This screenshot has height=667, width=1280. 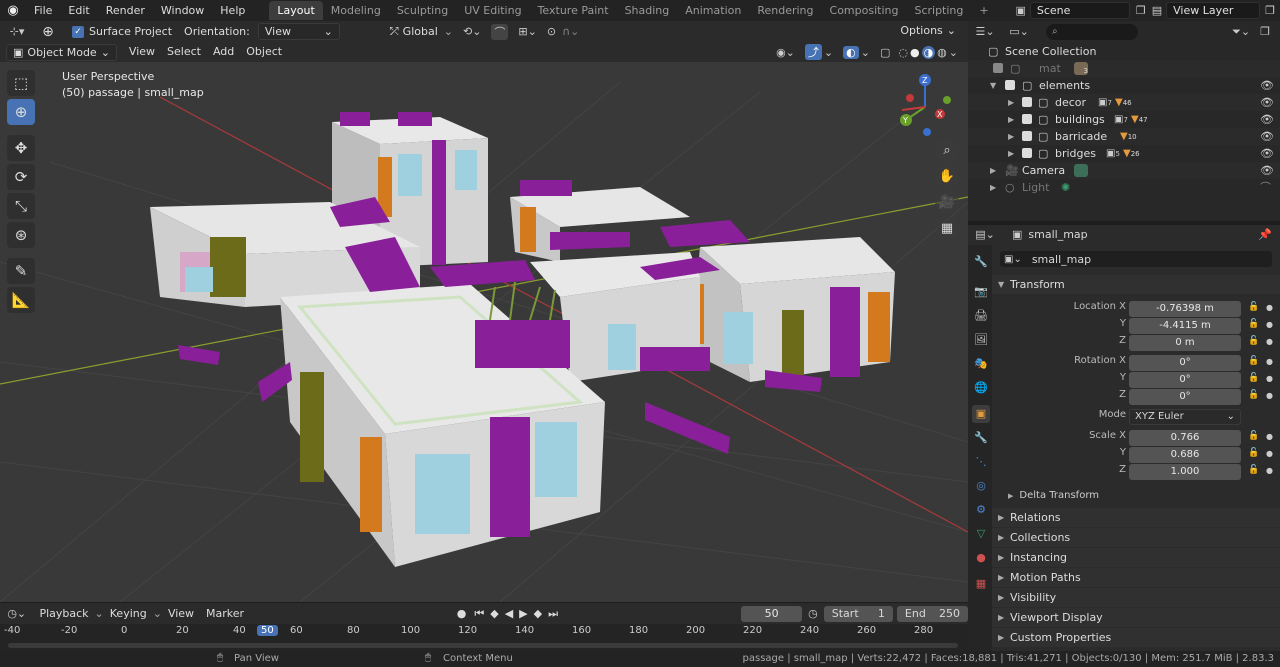 I want to click on surface-project-checkbox: ✓, so click(x=78, y=31).